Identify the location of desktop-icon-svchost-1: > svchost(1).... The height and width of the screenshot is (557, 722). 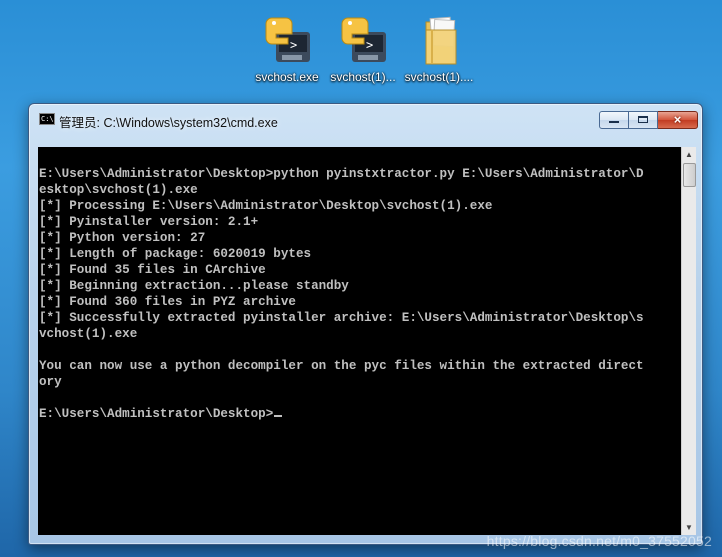
(363, 48).